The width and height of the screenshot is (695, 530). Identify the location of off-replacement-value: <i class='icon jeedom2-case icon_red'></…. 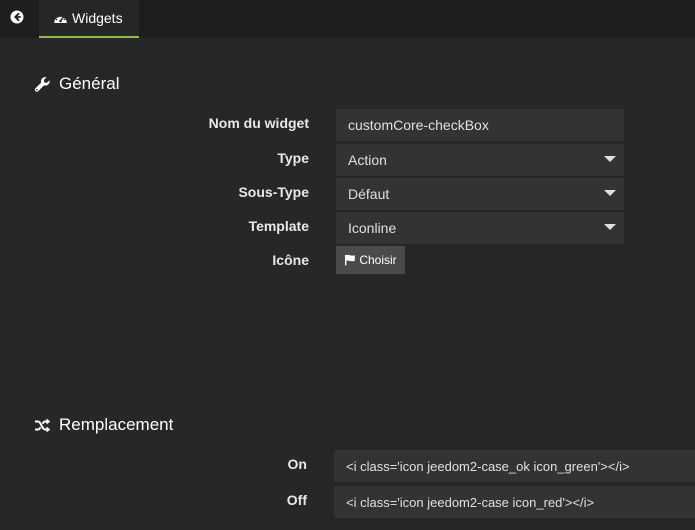
(470, 502).